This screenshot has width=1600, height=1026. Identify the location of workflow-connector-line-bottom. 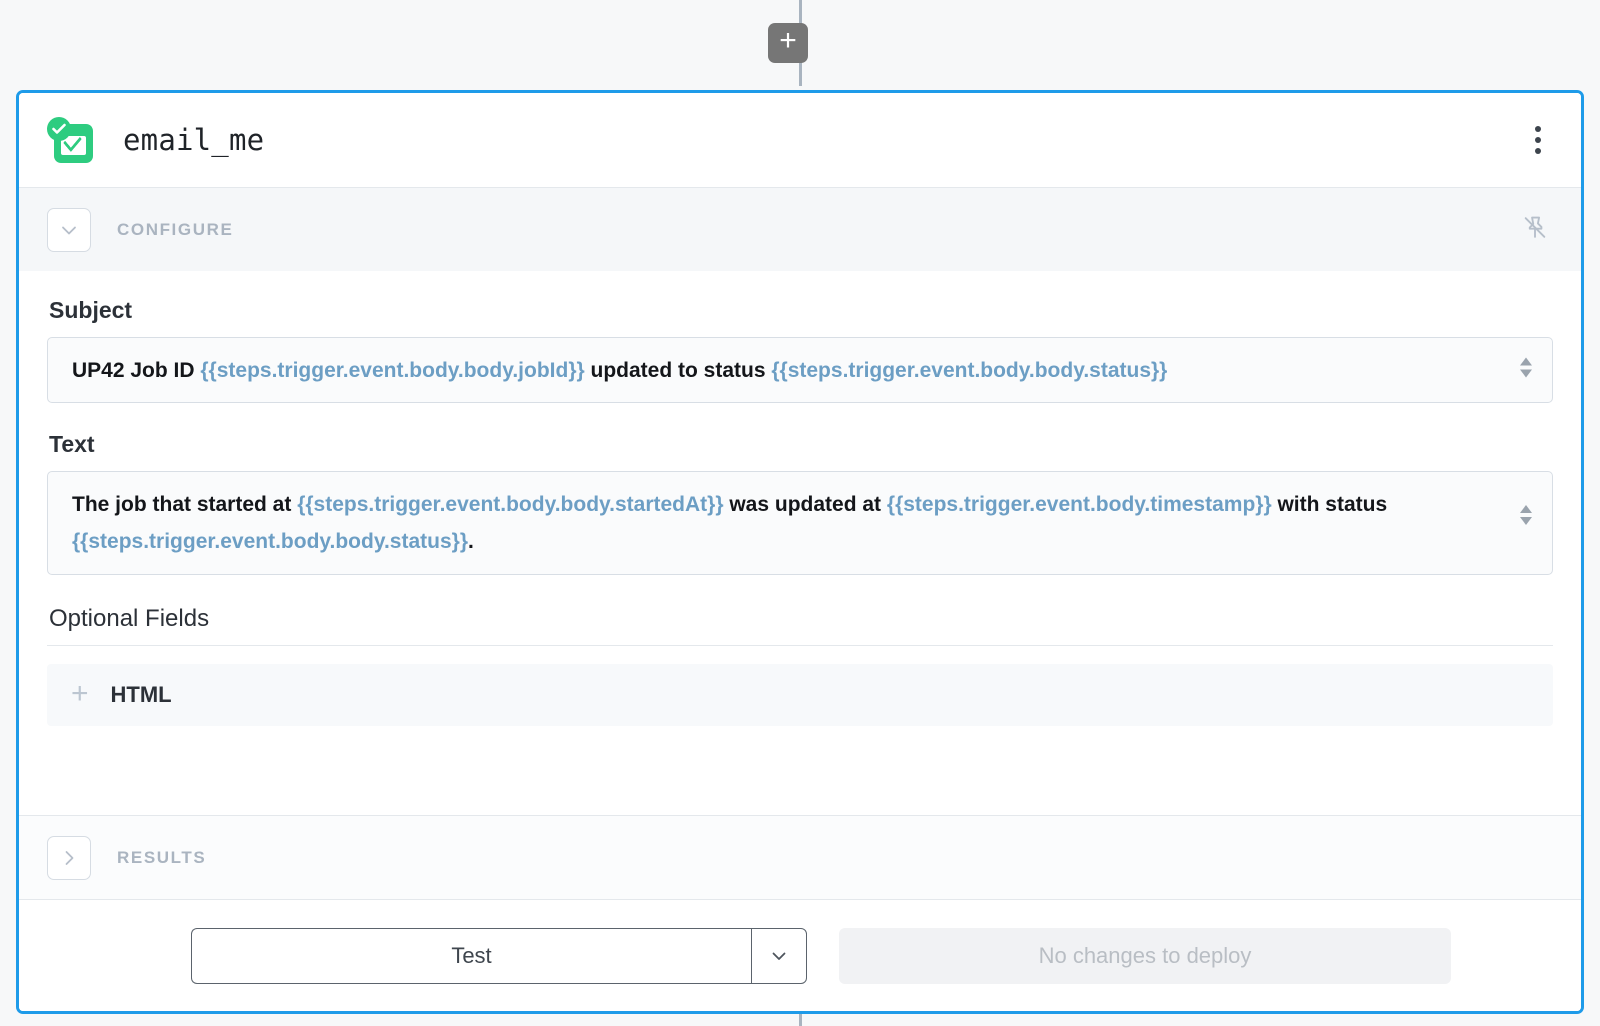
(800, 1020).